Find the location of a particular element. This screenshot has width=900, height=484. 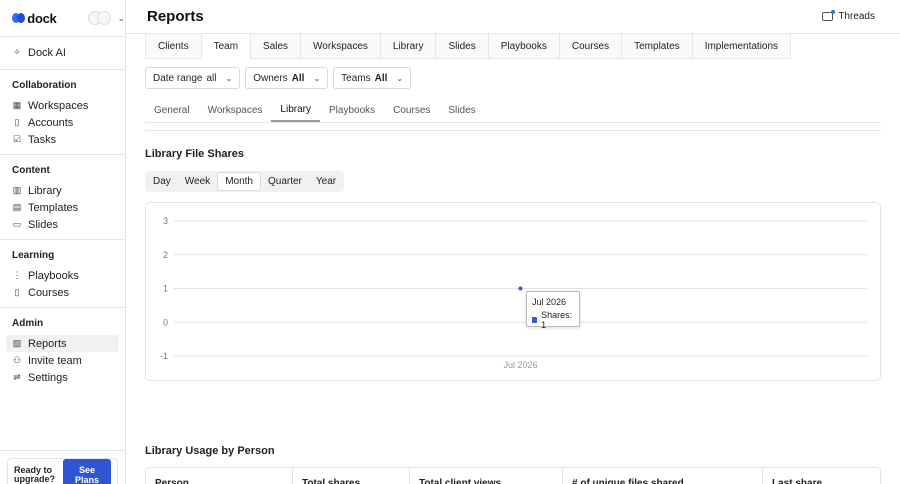

sidebar-section-title: Collaboration is located at coordinates (44, 85).